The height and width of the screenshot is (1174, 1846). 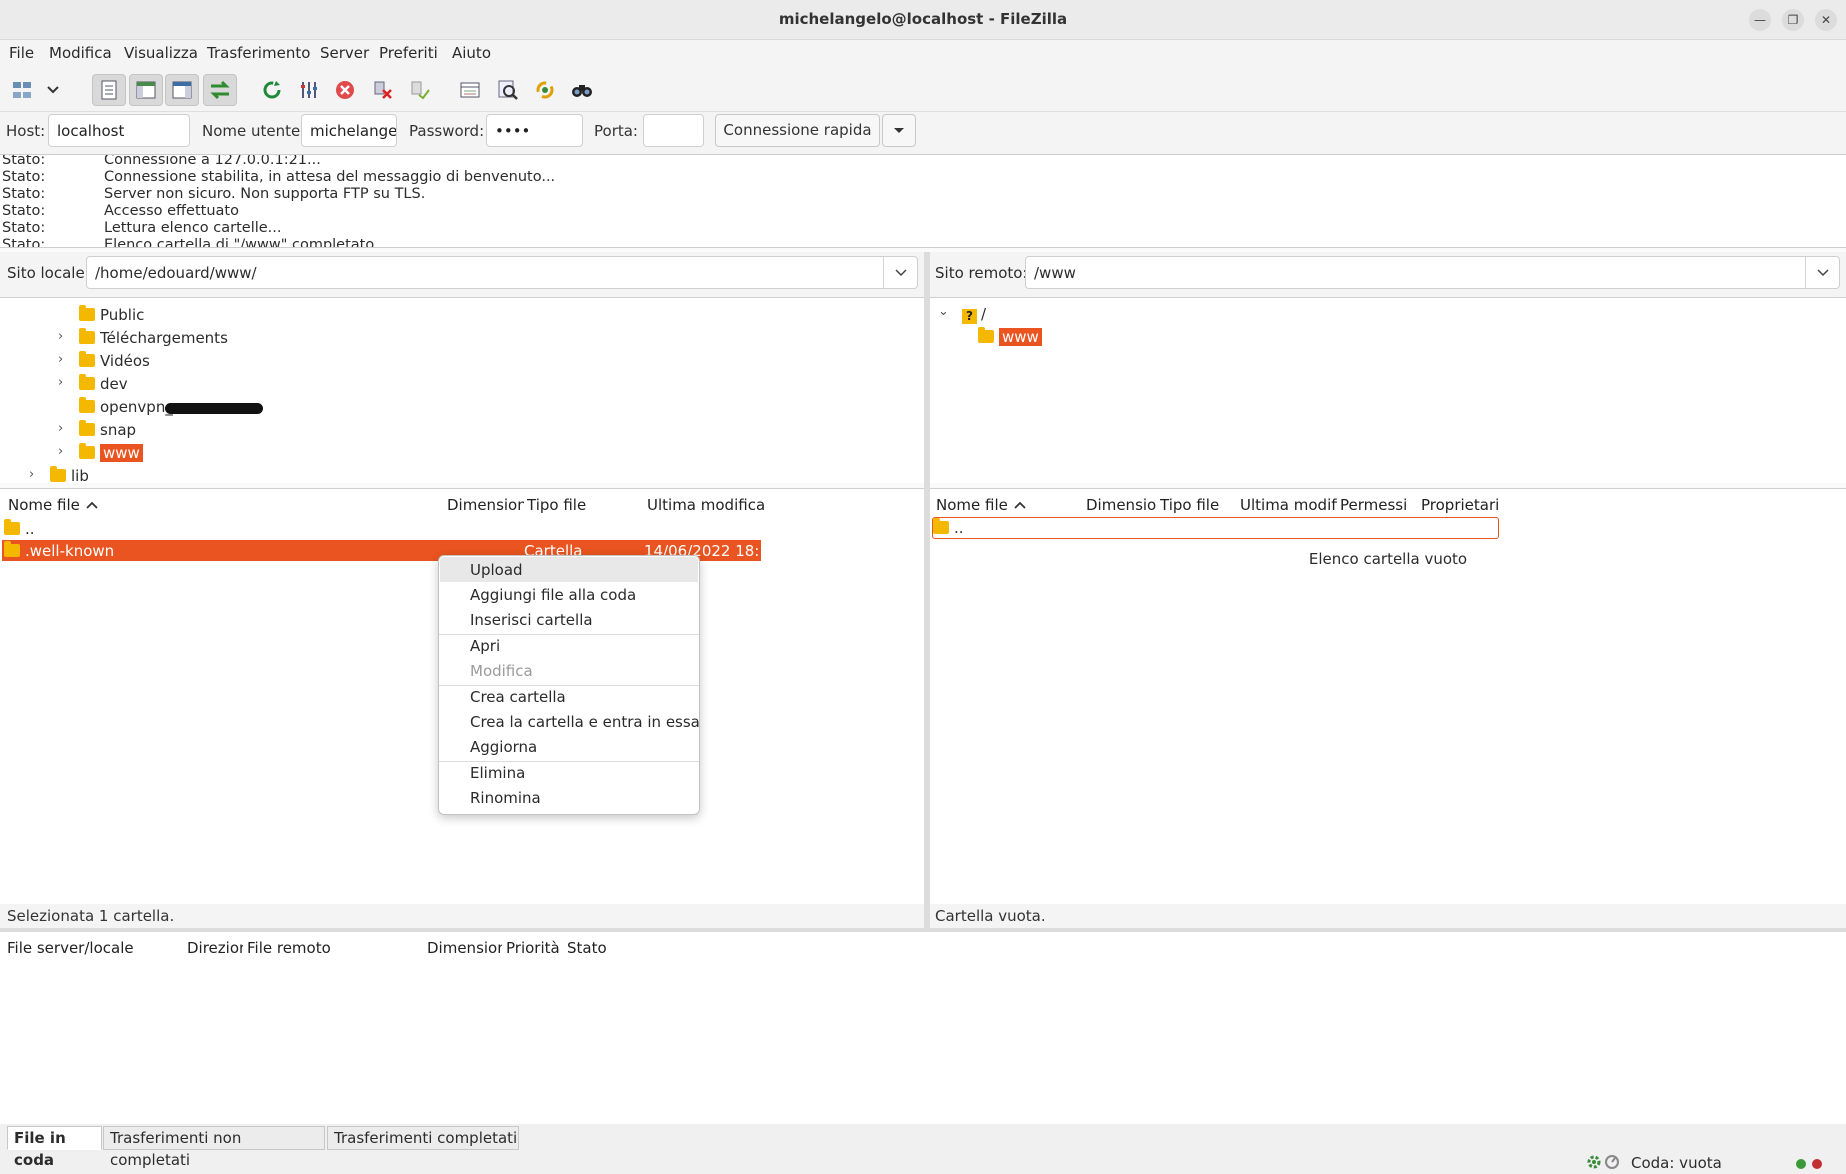 I want to click on tab-file-in-coda: File in coda, so click(x=54, y=1147).